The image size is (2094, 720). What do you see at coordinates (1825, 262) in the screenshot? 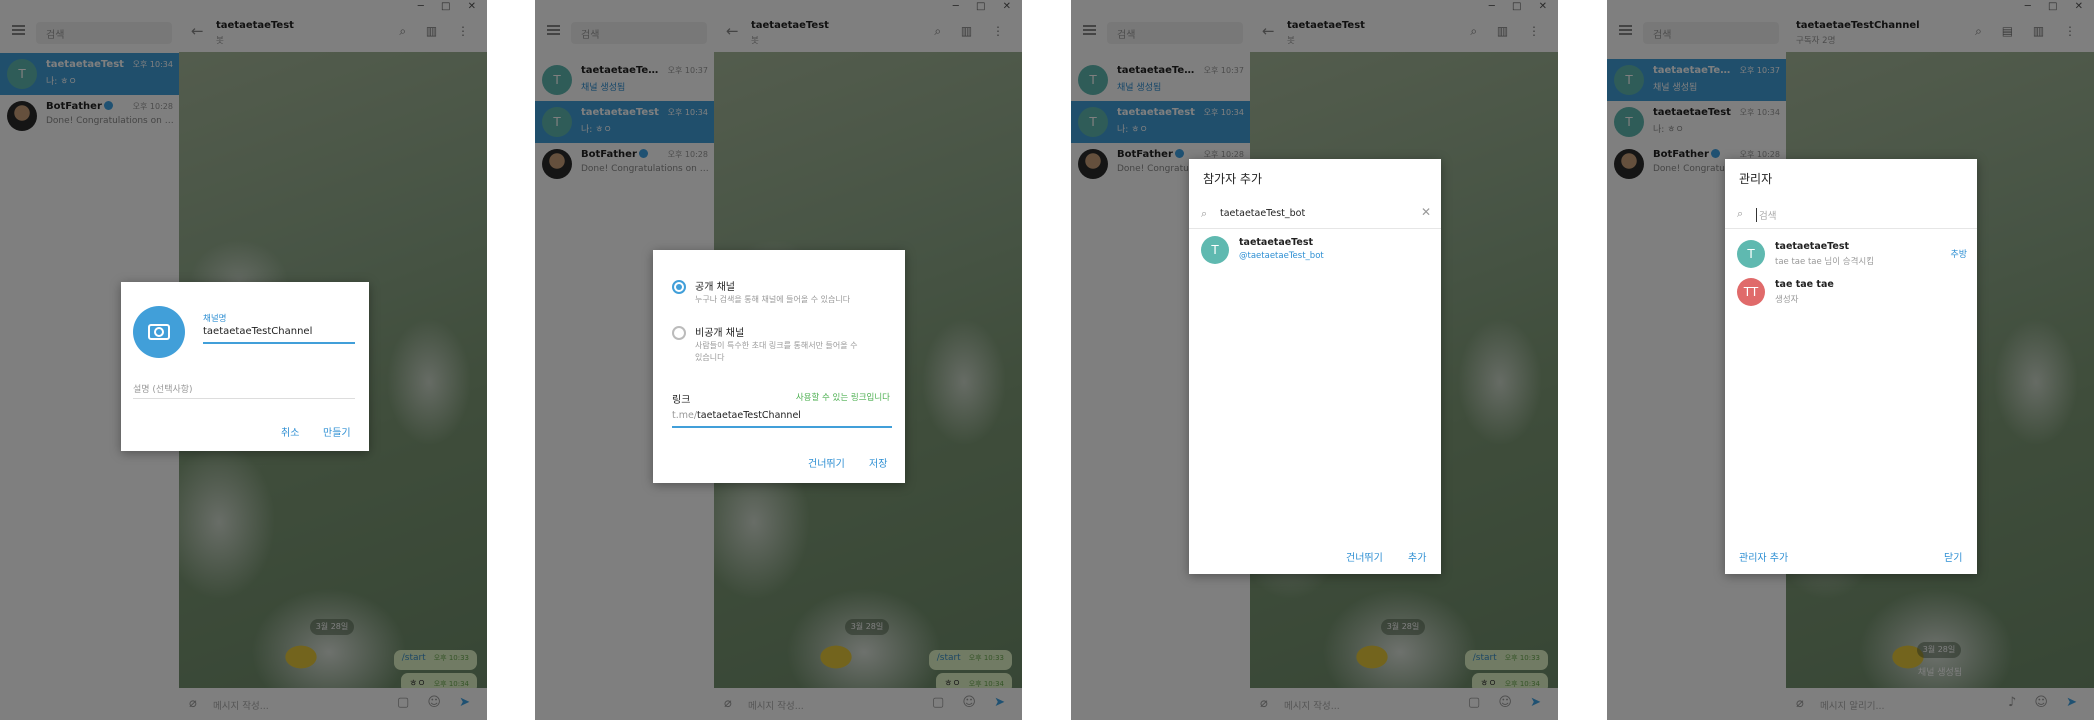
I see `admin-role: tae tae tae 님이 승격시킴` at bounding box center [1825, 262].